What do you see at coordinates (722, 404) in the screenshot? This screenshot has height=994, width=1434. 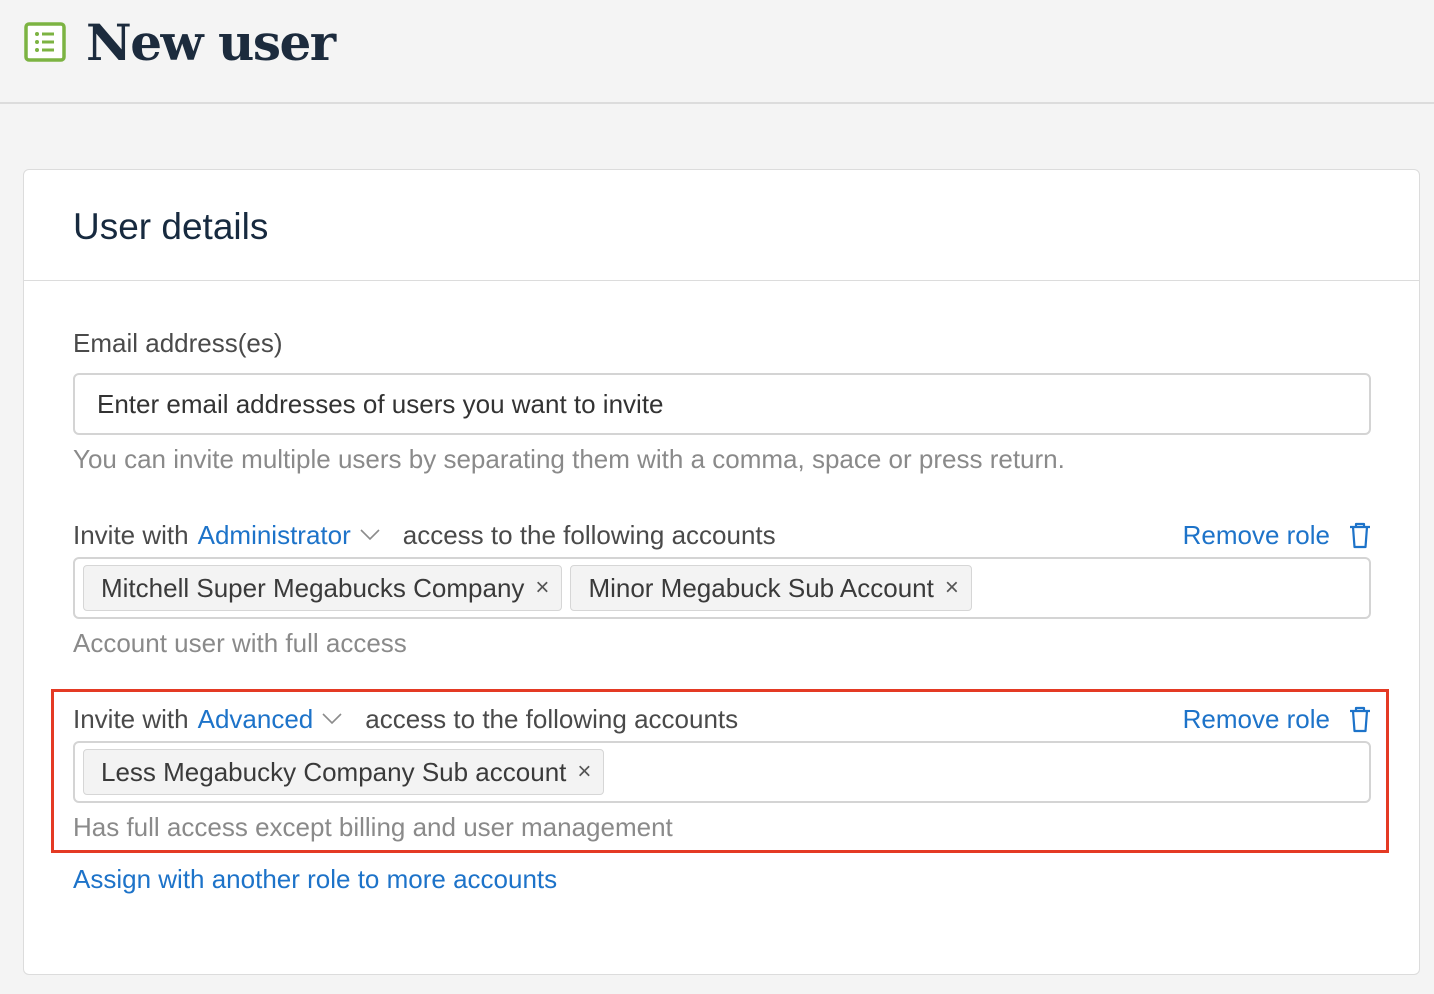 I see `email-input` at bounding box center [722, 404].